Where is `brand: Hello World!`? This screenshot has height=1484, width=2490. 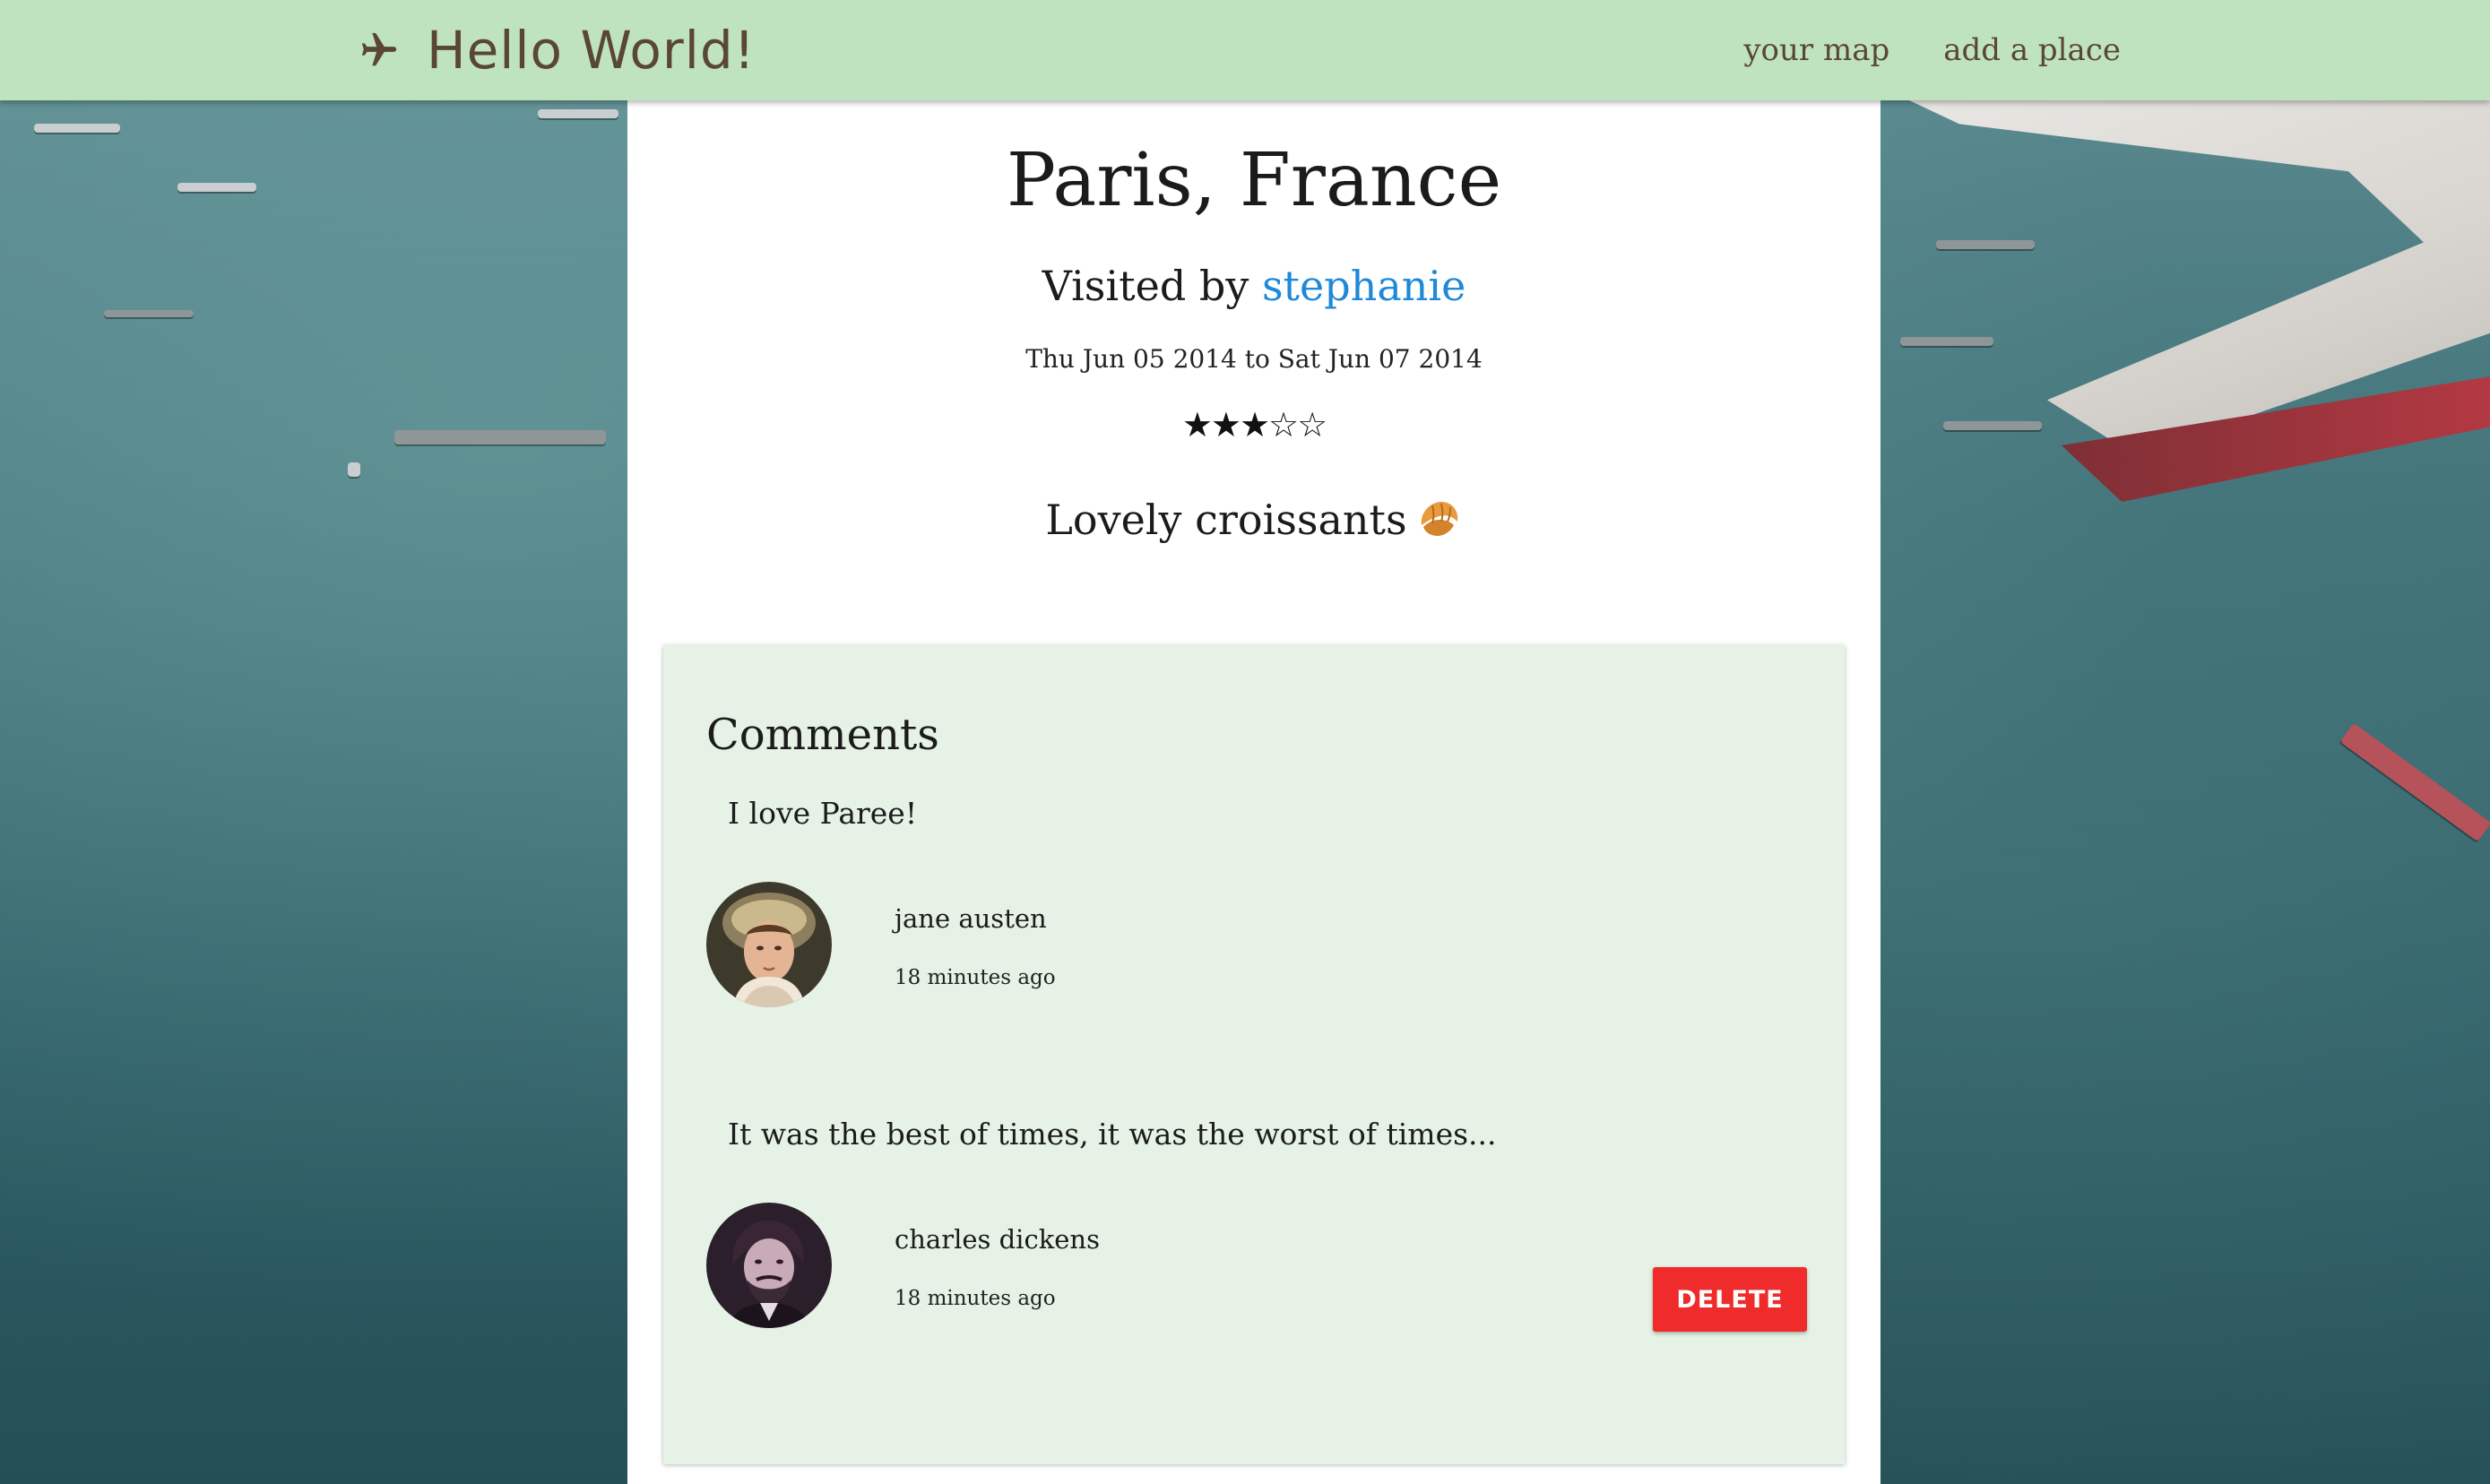
brand: Hello World! is located at coordinates (557, 50).